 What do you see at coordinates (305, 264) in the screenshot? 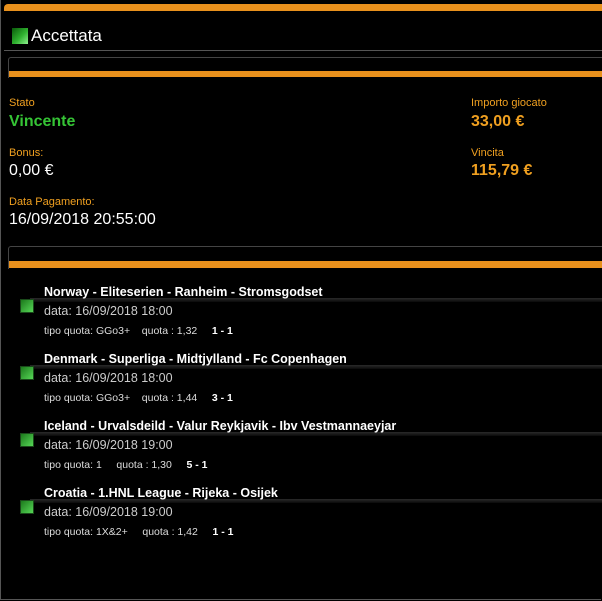
I see `events-panel-accent-bar` at bounding box center [305, 264].